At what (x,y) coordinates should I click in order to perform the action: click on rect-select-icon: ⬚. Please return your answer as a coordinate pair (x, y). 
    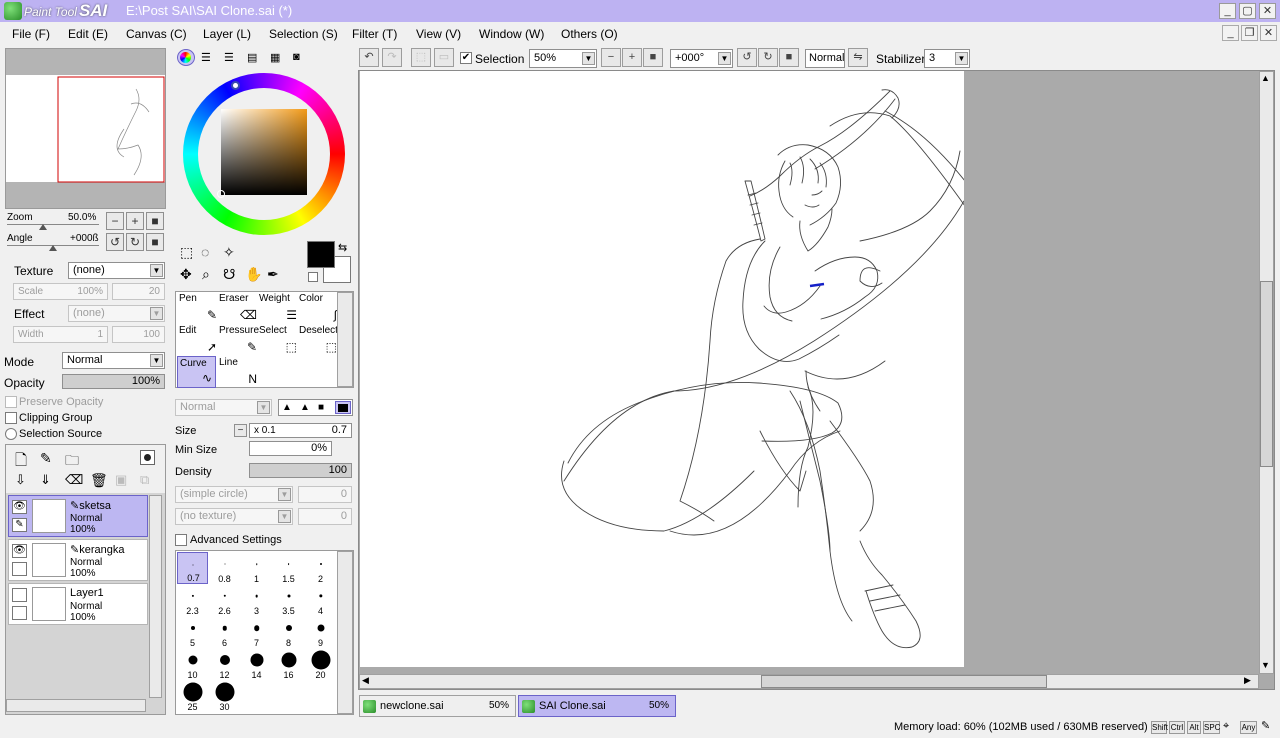
    Looking at the image, I should click on (186, 252).